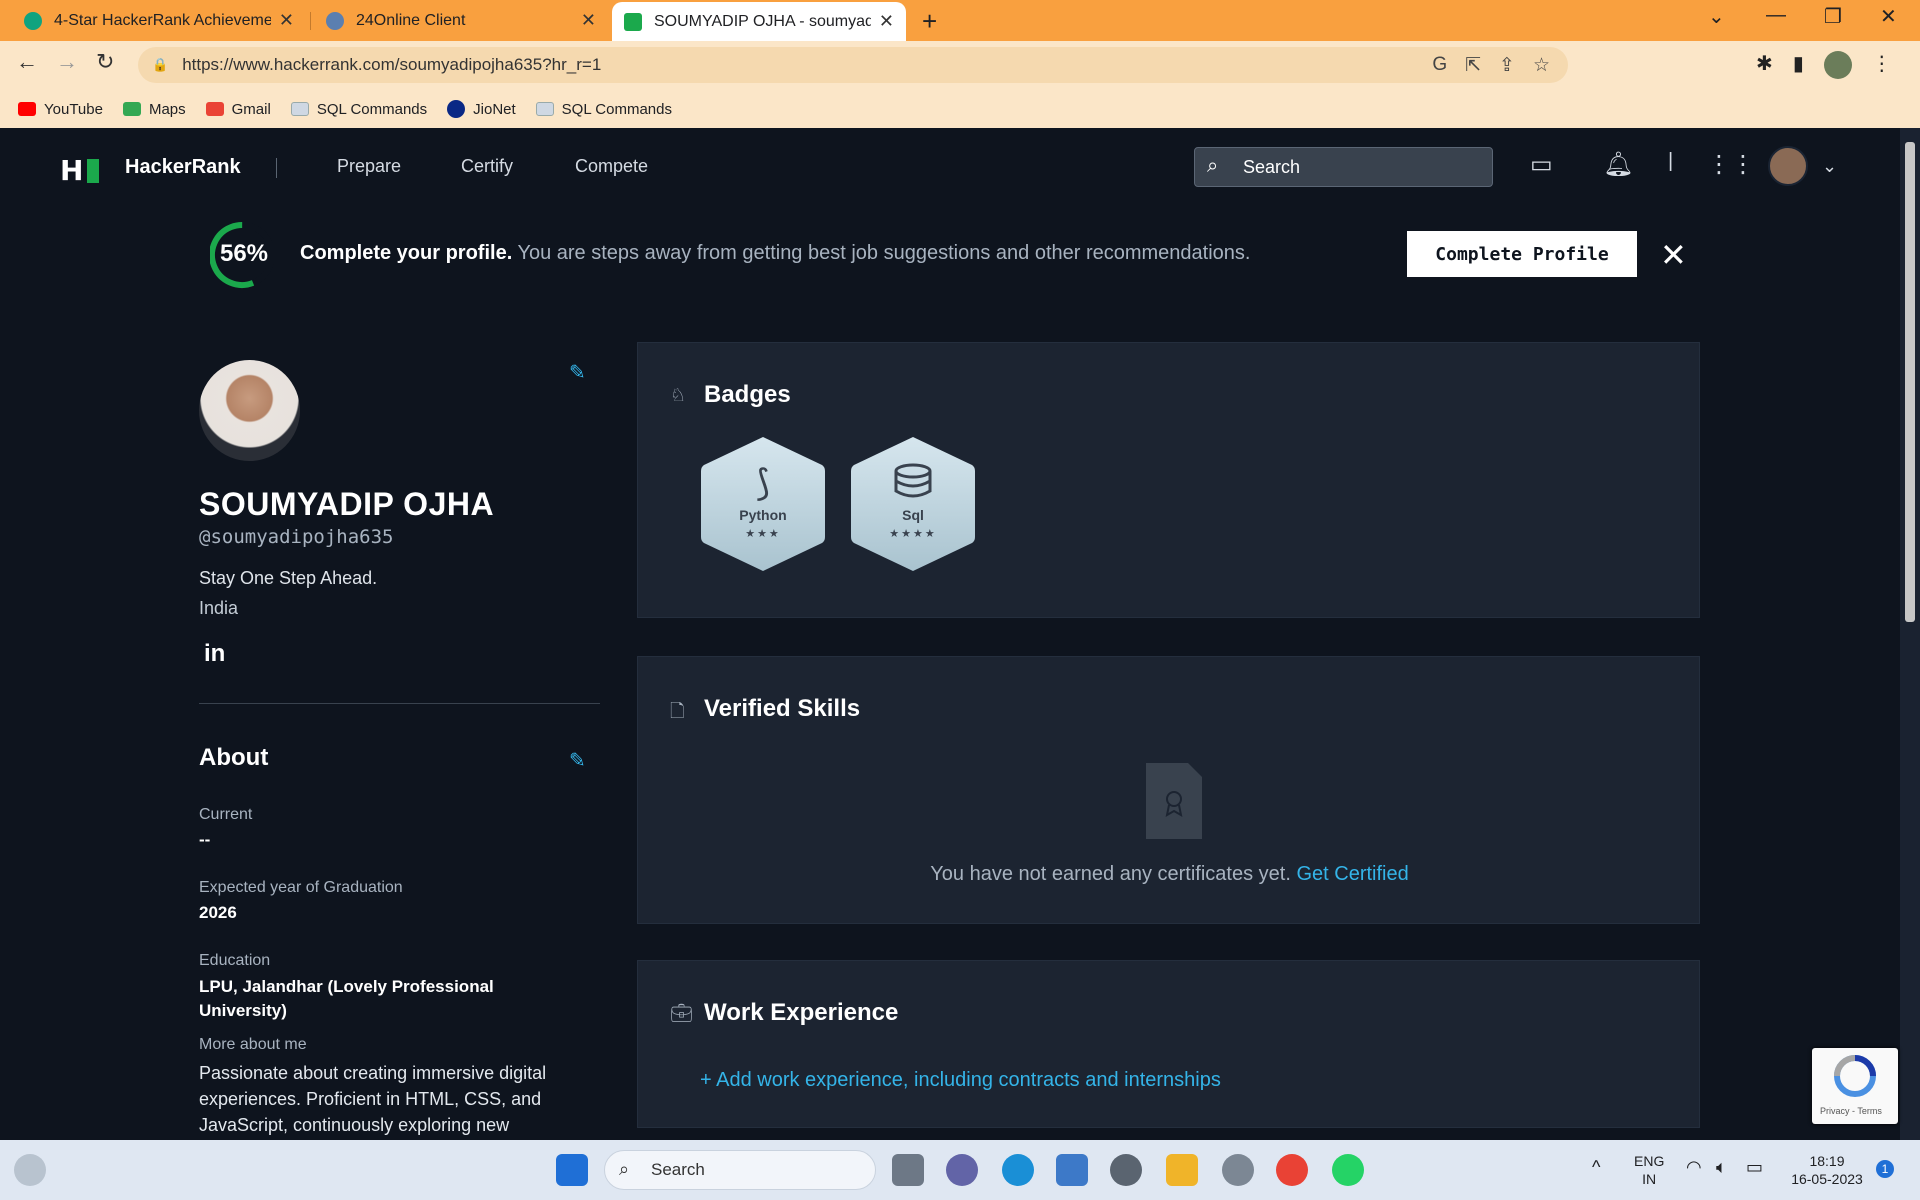  I want to click on about-heading: About, so click(234, 757).